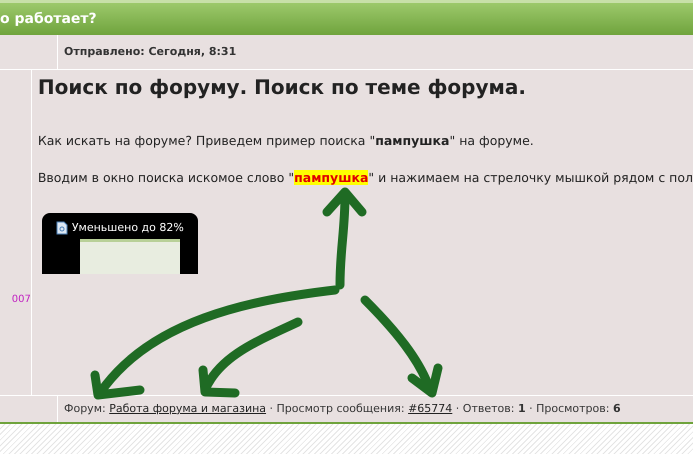  Describe the element at coordinates (150, 52) in the screenshot. I see `post-date: Отправлено: Сегодня, 8:31` at that location.